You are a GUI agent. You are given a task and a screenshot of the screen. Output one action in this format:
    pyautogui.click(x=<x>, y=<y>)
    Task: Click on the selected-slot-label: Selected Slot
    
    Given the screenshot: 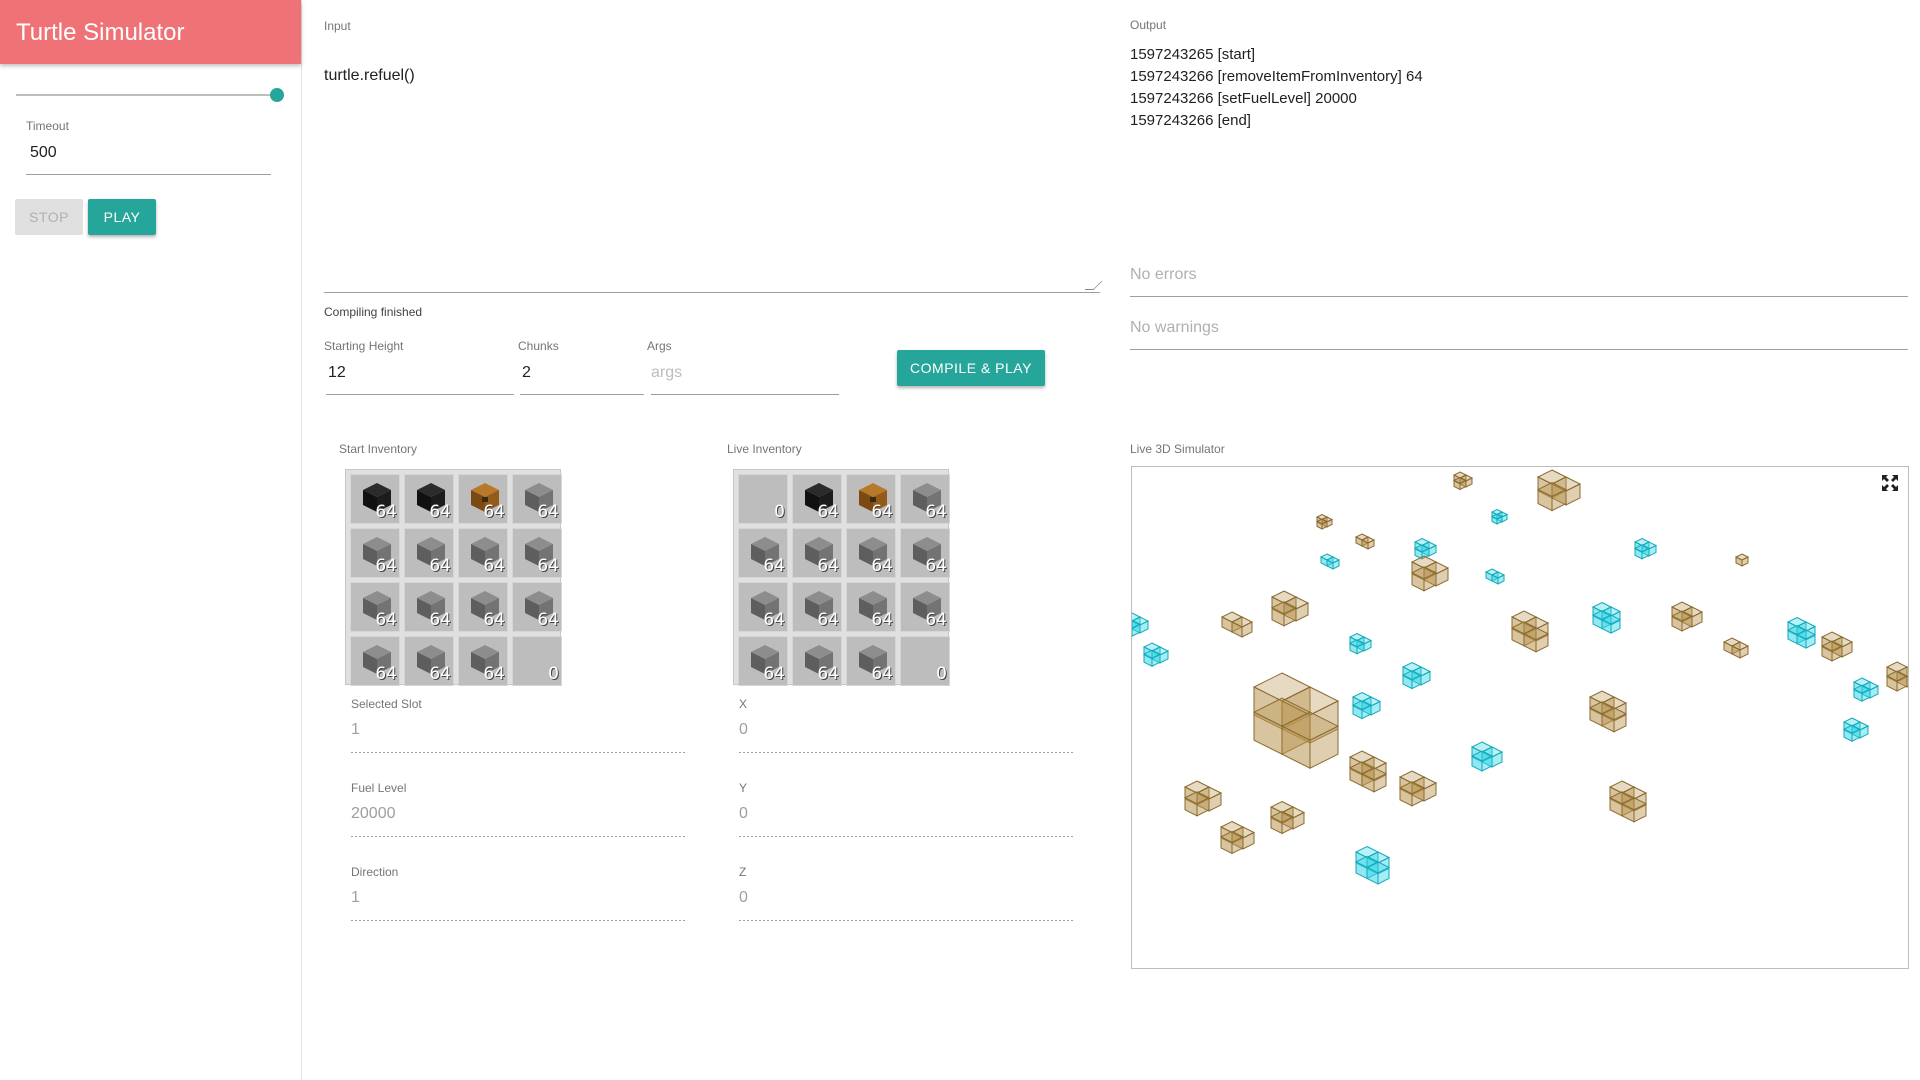 What is the action you would take?
    pyautogui.click(x=386, y=704)
    